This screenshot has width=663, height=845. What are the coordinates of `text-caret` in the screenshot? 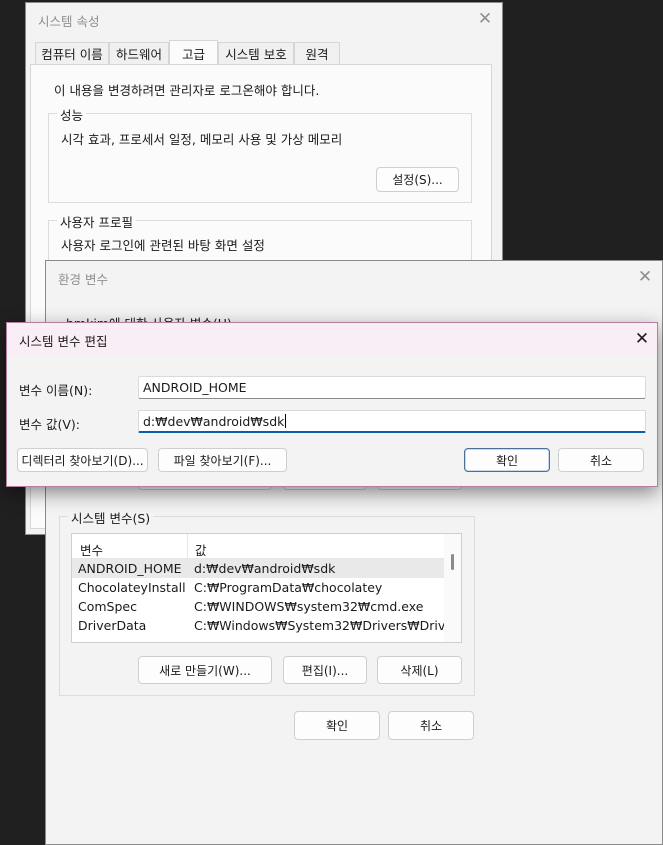 It's located at (286, 421).